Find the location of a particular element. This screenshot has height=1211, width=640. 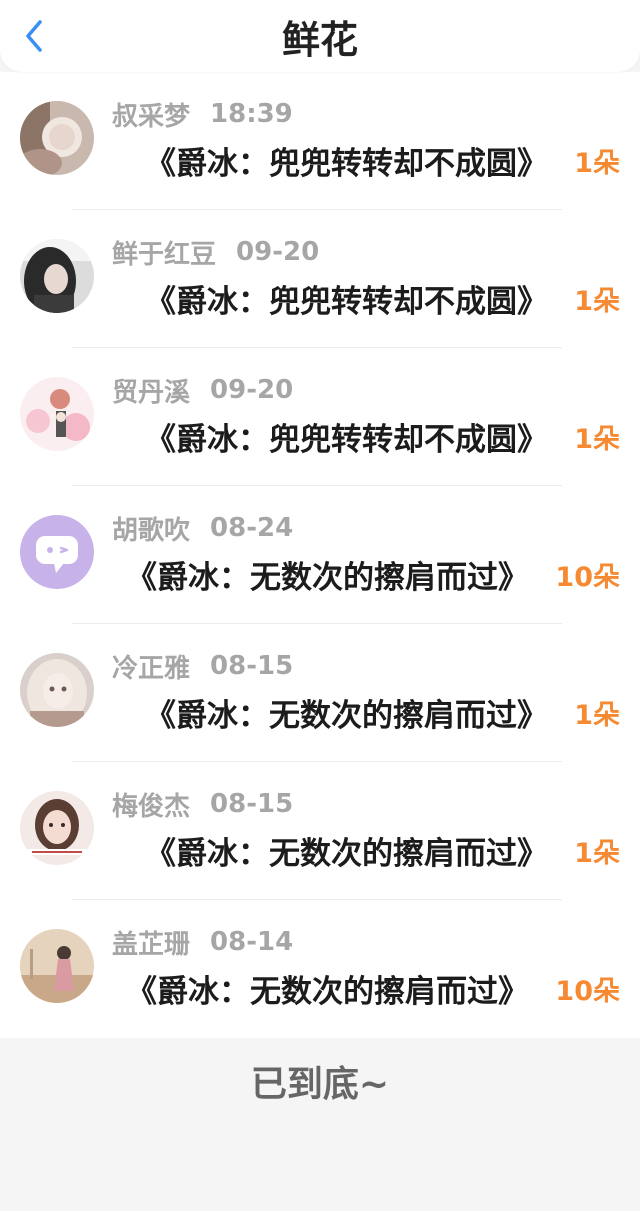

header-bar: 鲜花 is located at coordinates (320, 36).